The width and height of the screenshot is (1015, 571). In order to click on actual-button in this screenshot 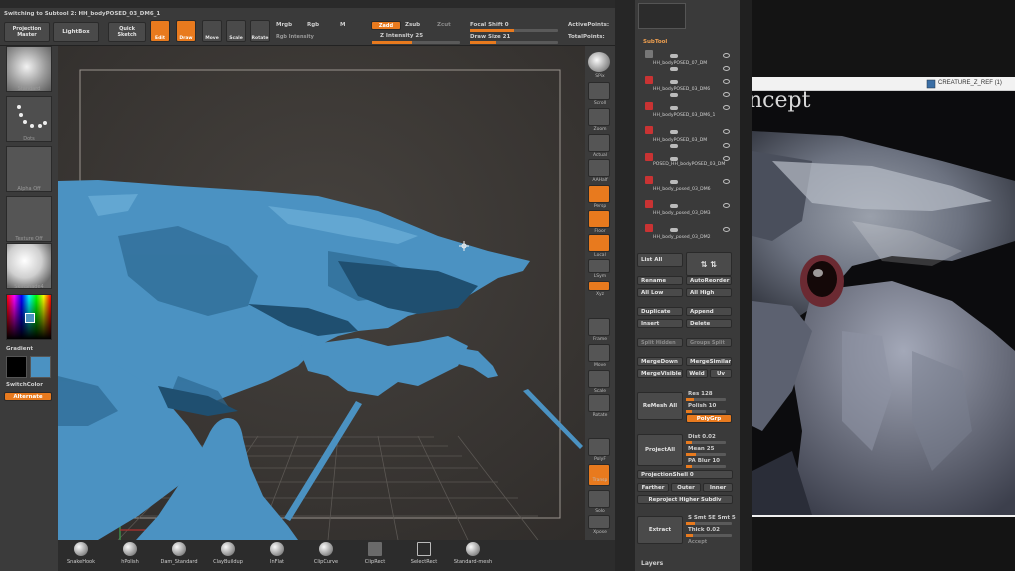, I will do `click(599, 143)`.